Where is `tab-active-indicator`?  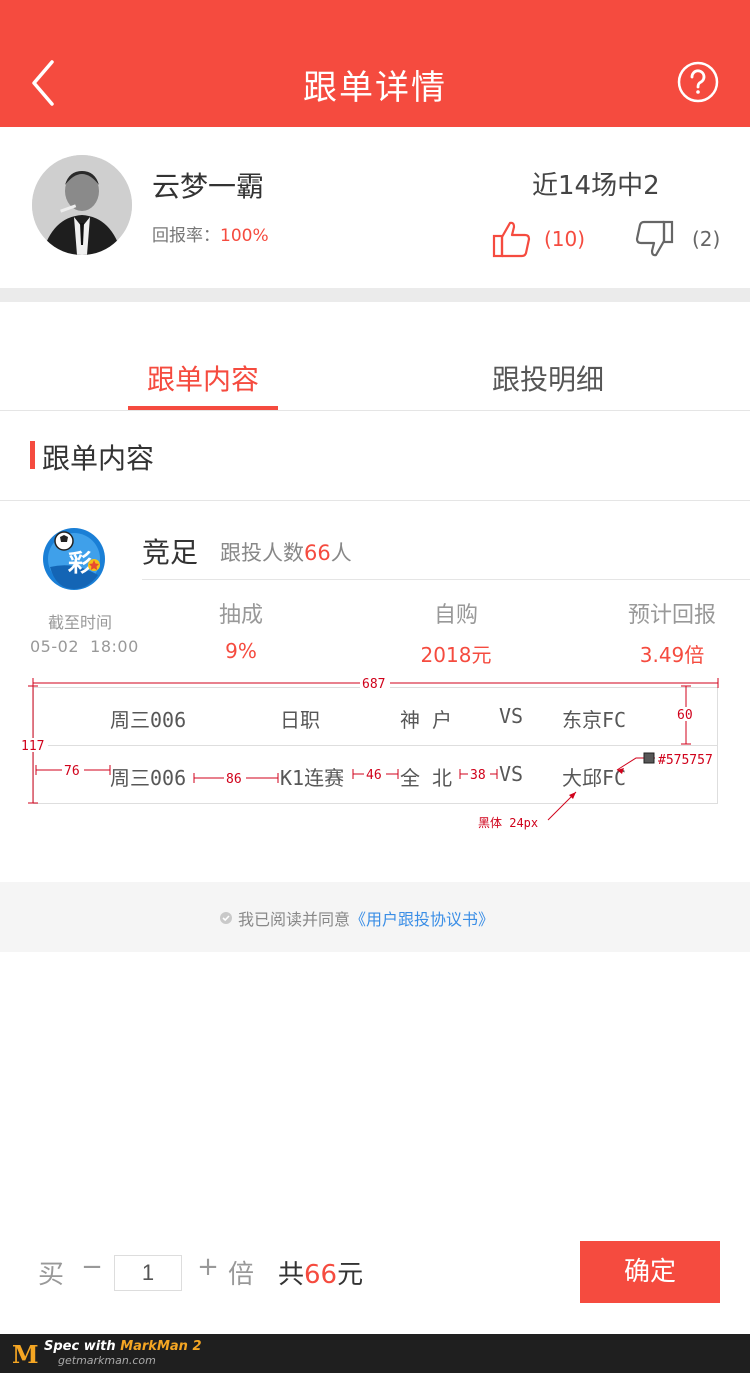
tab-active-indicator is located at coordinates (203, 408).